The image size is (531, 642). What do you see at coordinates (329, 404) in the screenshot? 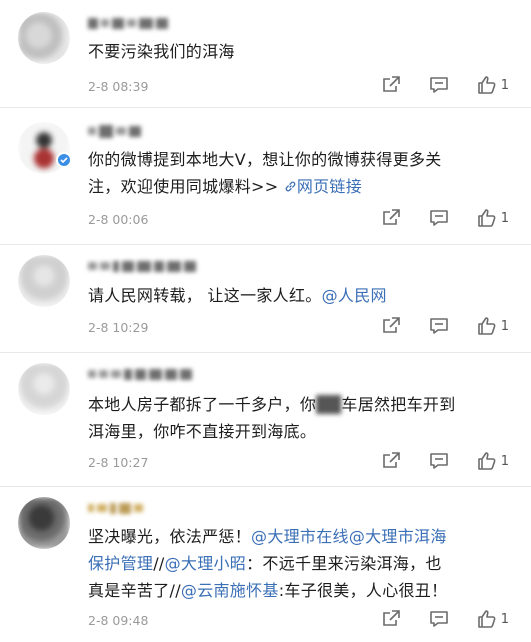
I see `redacted-text: ██` at bounding box center [329, 404].